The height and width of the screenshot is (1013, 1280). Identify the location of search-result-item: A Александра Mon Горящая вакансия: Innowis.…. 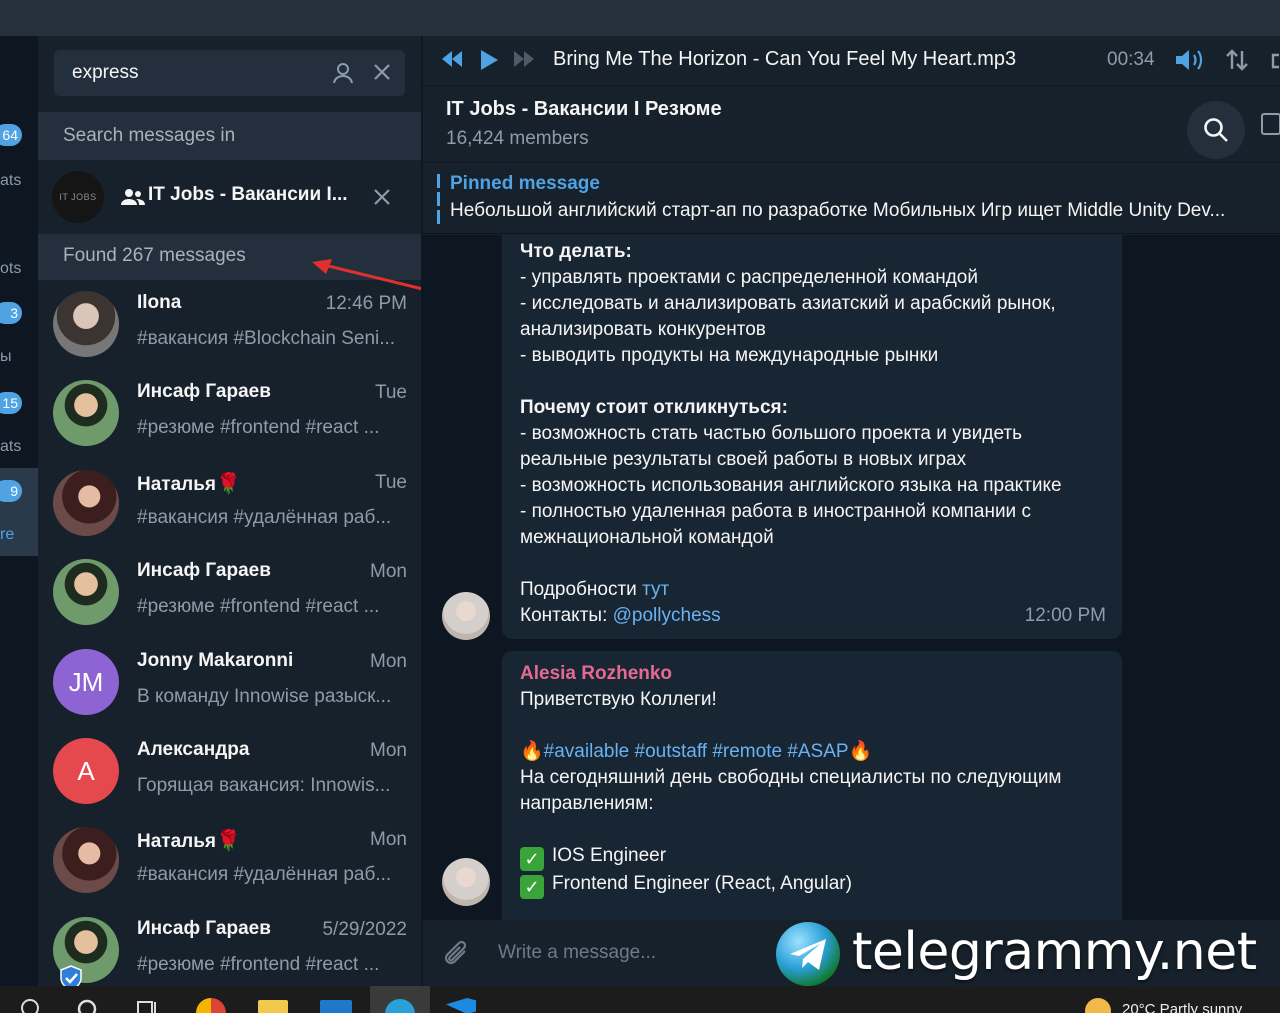
(229, 771).